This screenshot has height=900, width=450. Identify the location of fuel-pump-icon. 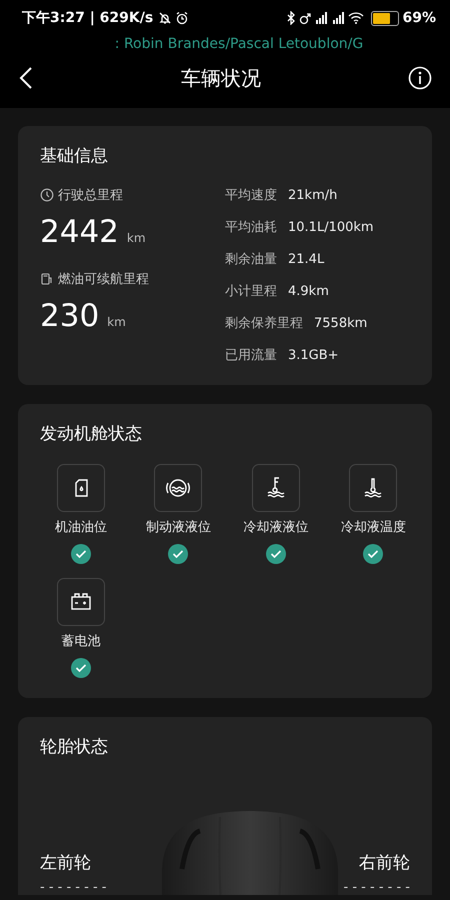
(47, 279).